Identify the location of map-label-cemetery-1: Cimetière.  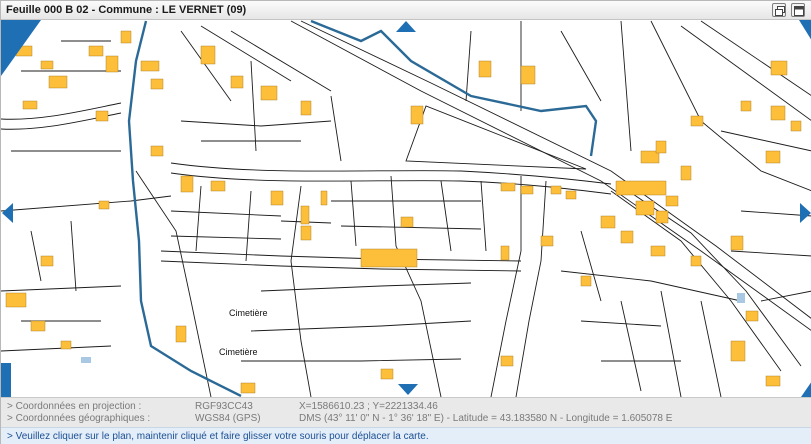
(248, 313).